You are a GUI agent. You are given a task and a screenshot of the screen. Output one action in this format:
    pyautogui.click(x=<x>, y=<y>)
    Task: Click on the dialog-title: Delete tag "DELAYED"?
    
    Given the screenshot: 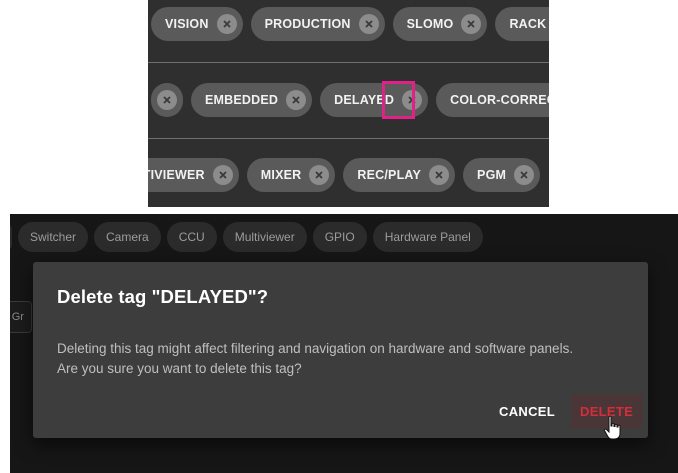 What is the action you would take?
    pyautogui.click(x=163, y=296)
    